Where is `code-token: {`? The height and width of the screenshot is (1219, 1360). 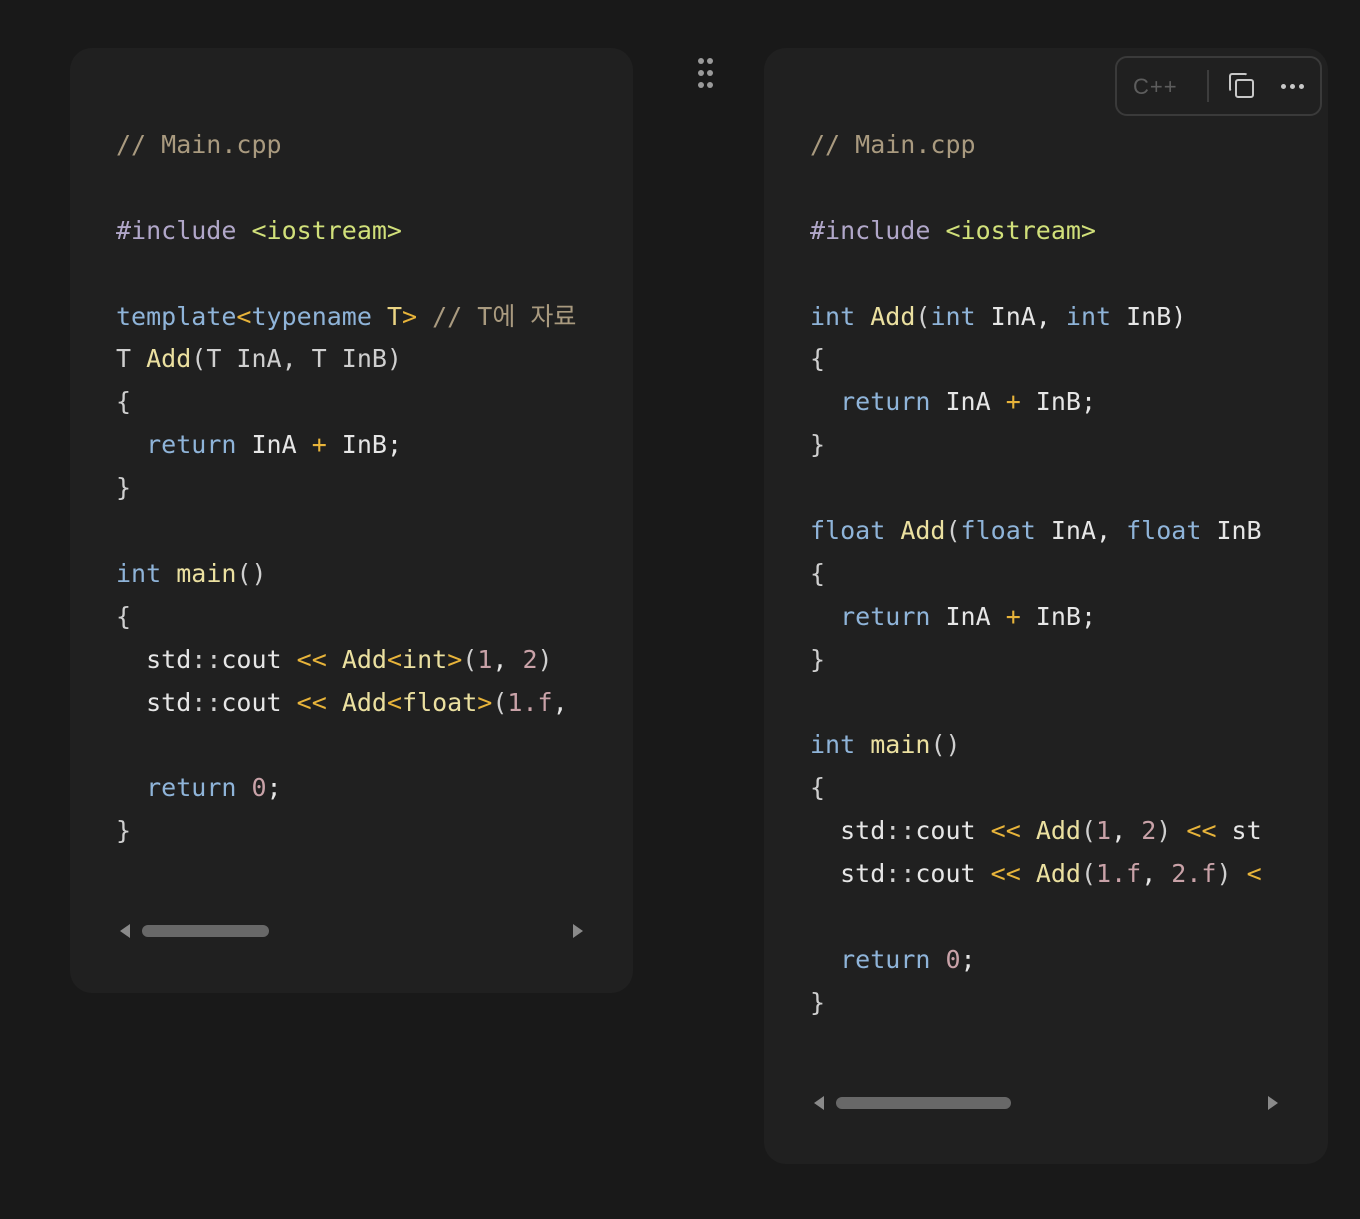 code-token: { is located at coordinates (124, 616).